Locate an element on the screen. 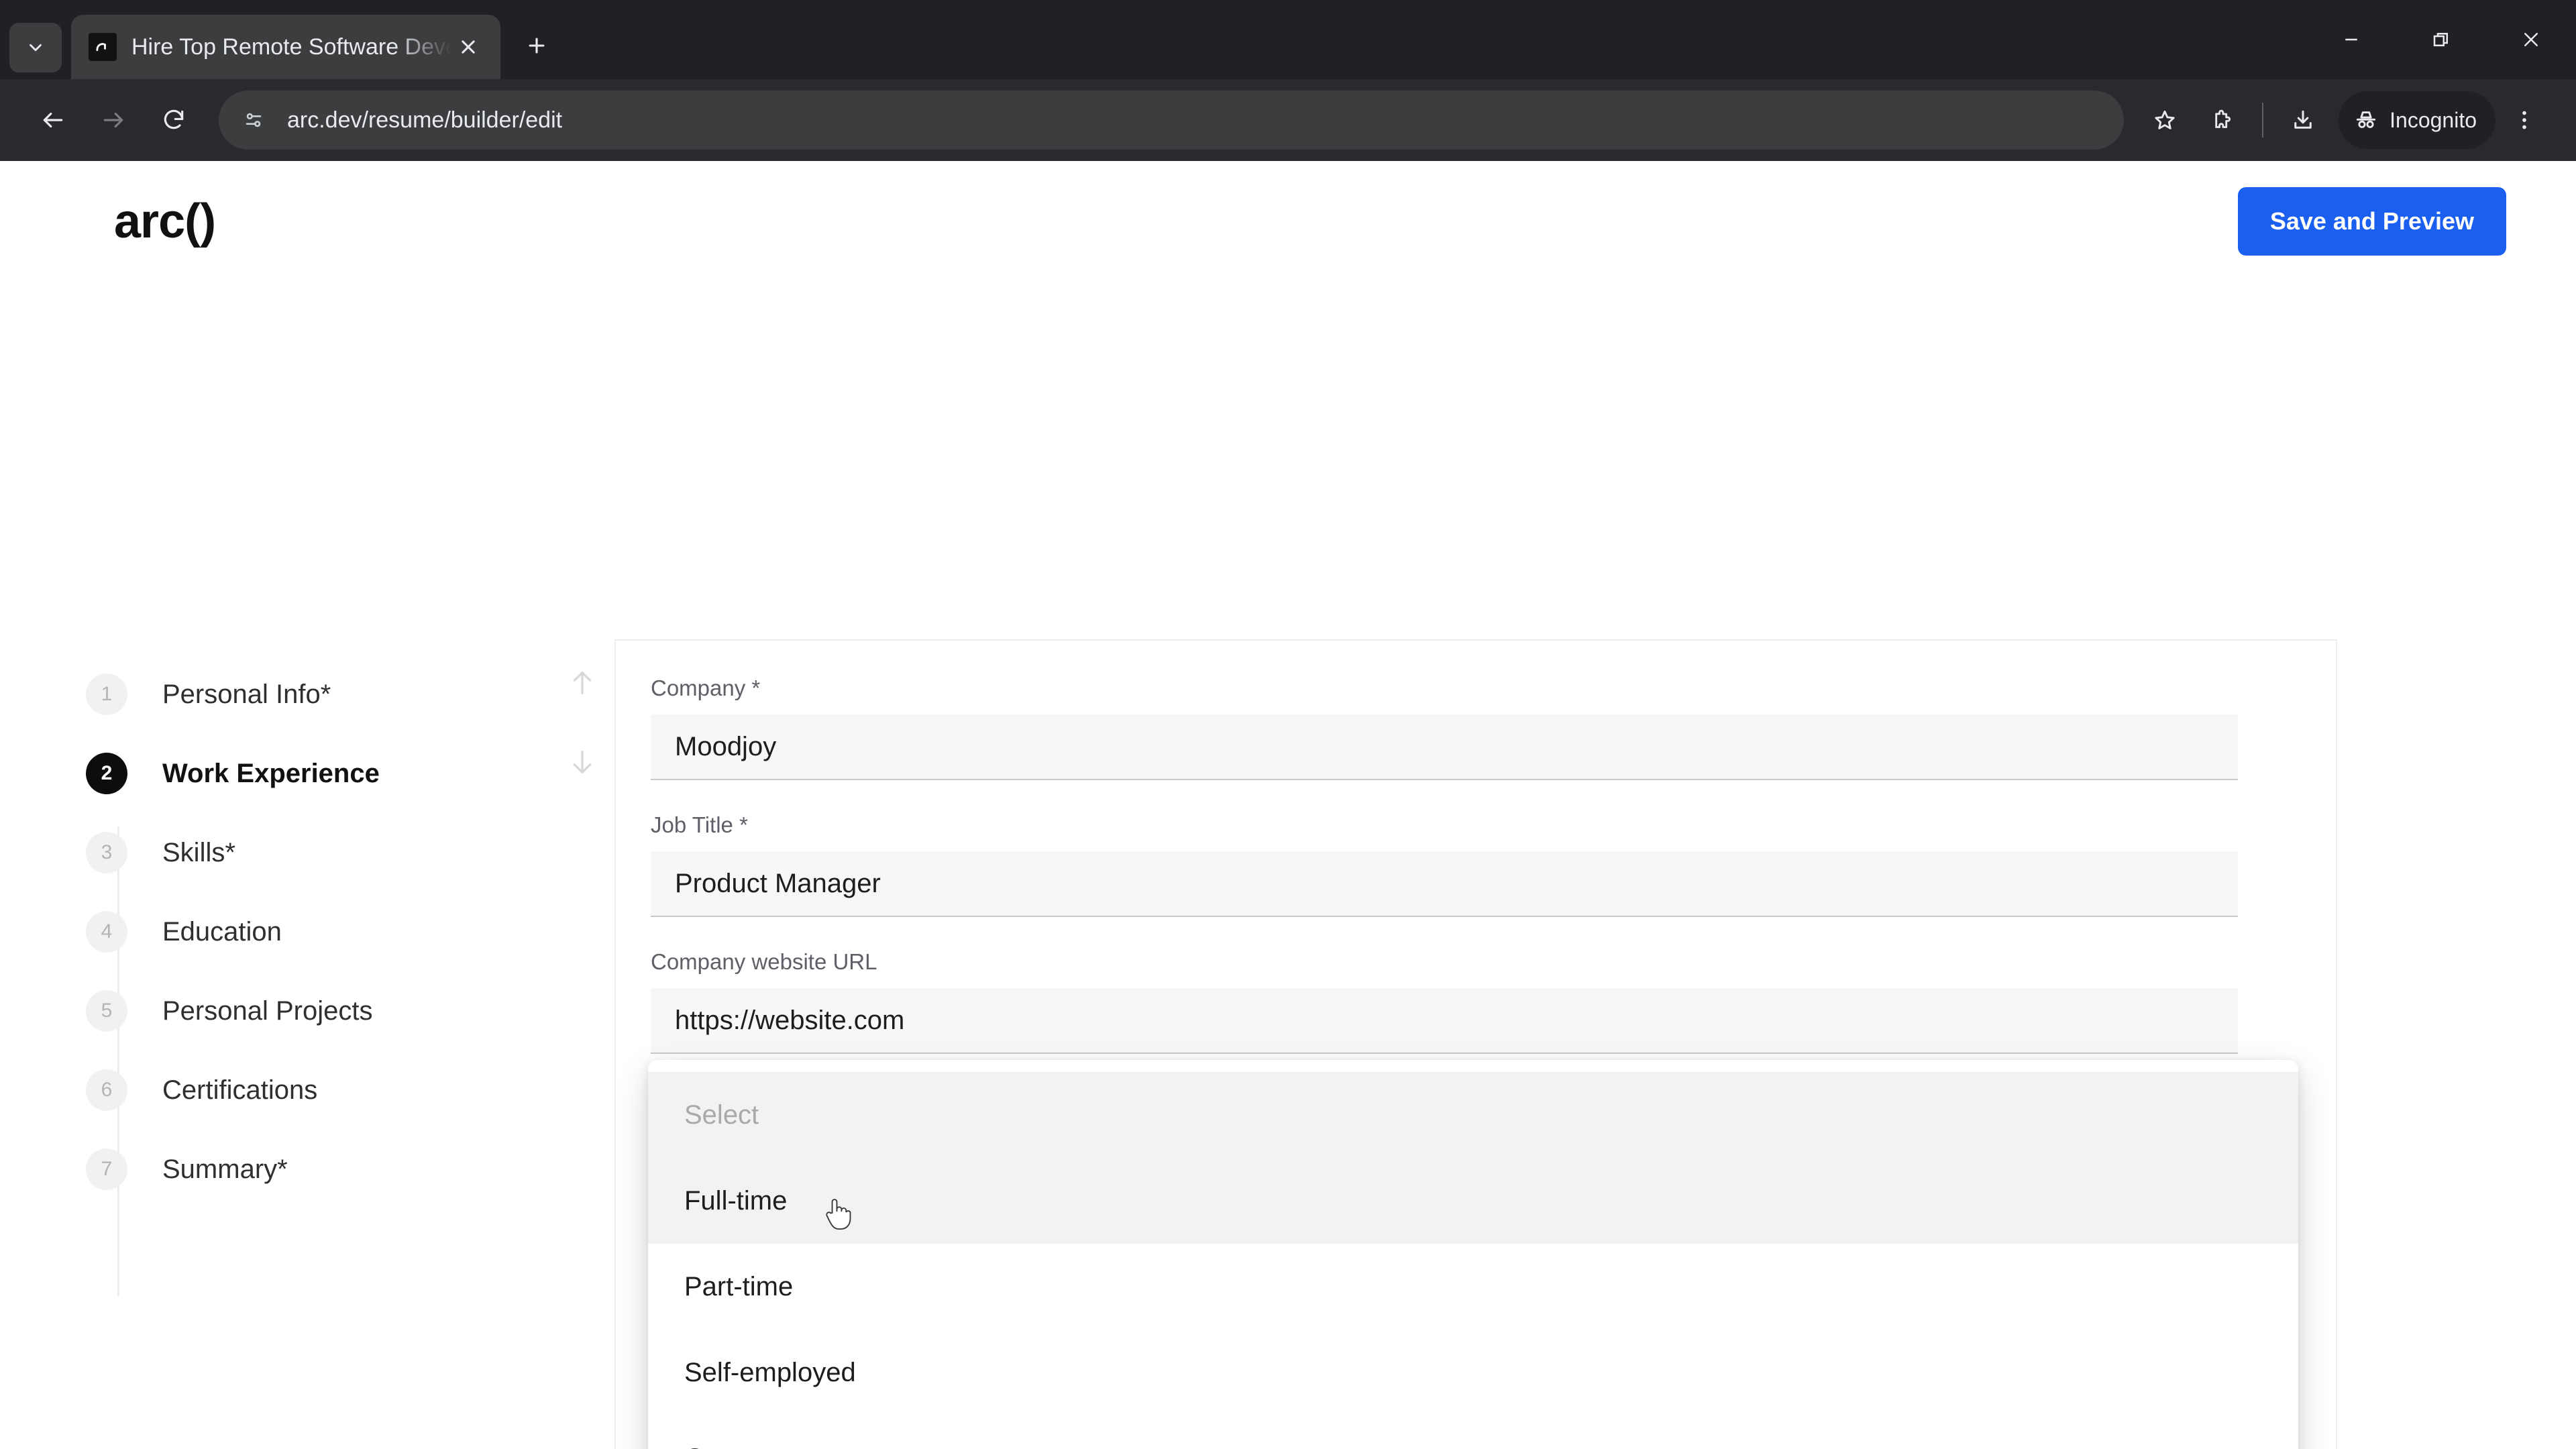  close-window-button is located at coordinates (2531, 39).